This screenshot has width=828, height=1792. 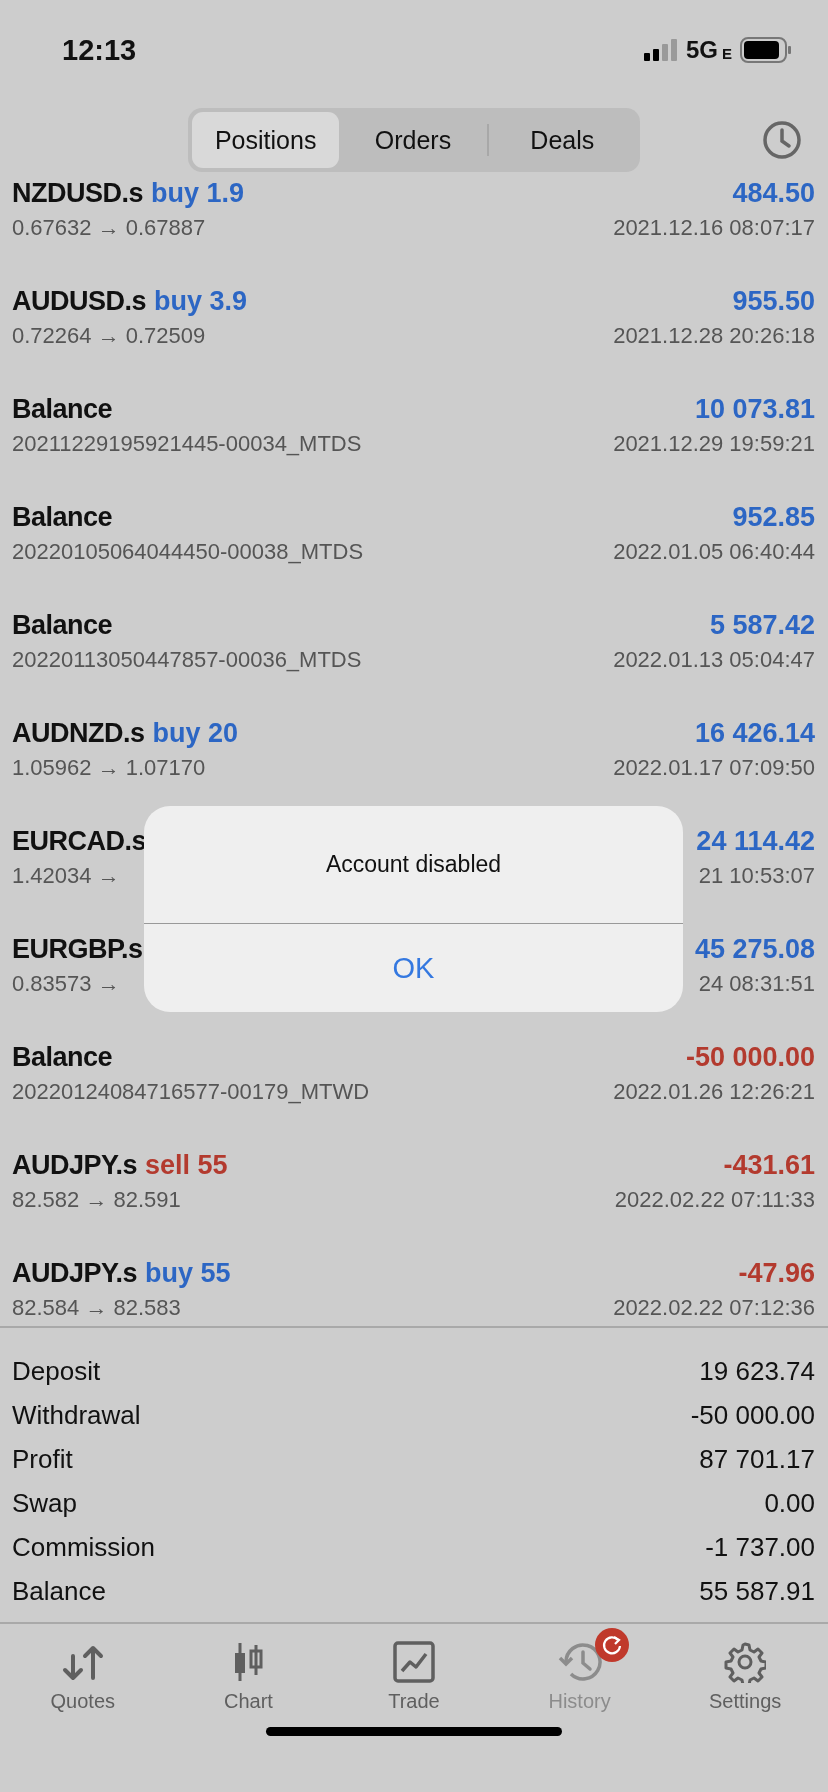 What do you see at coordinates (248, 1662) in the screenshot?
I see `candlestick-icon` at bounding box center [248, 1662].